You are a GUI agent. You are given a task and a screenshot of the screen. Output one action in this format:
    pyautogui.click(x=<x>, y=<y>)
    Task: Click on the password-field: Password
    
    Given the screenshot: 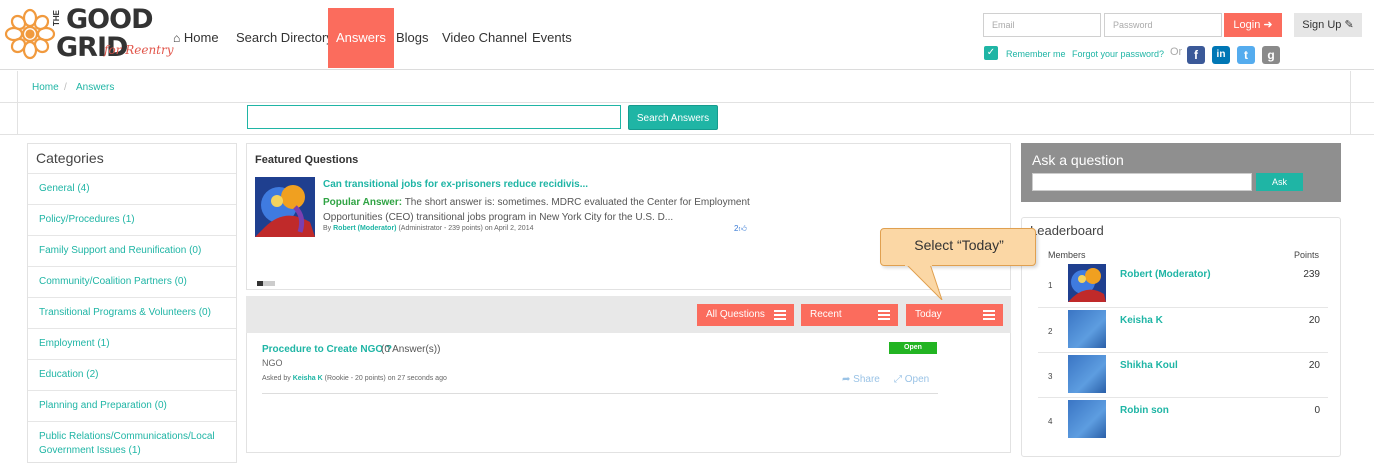 What is the action you would take?
    pyautogui.click(x=1163, y=25)
    